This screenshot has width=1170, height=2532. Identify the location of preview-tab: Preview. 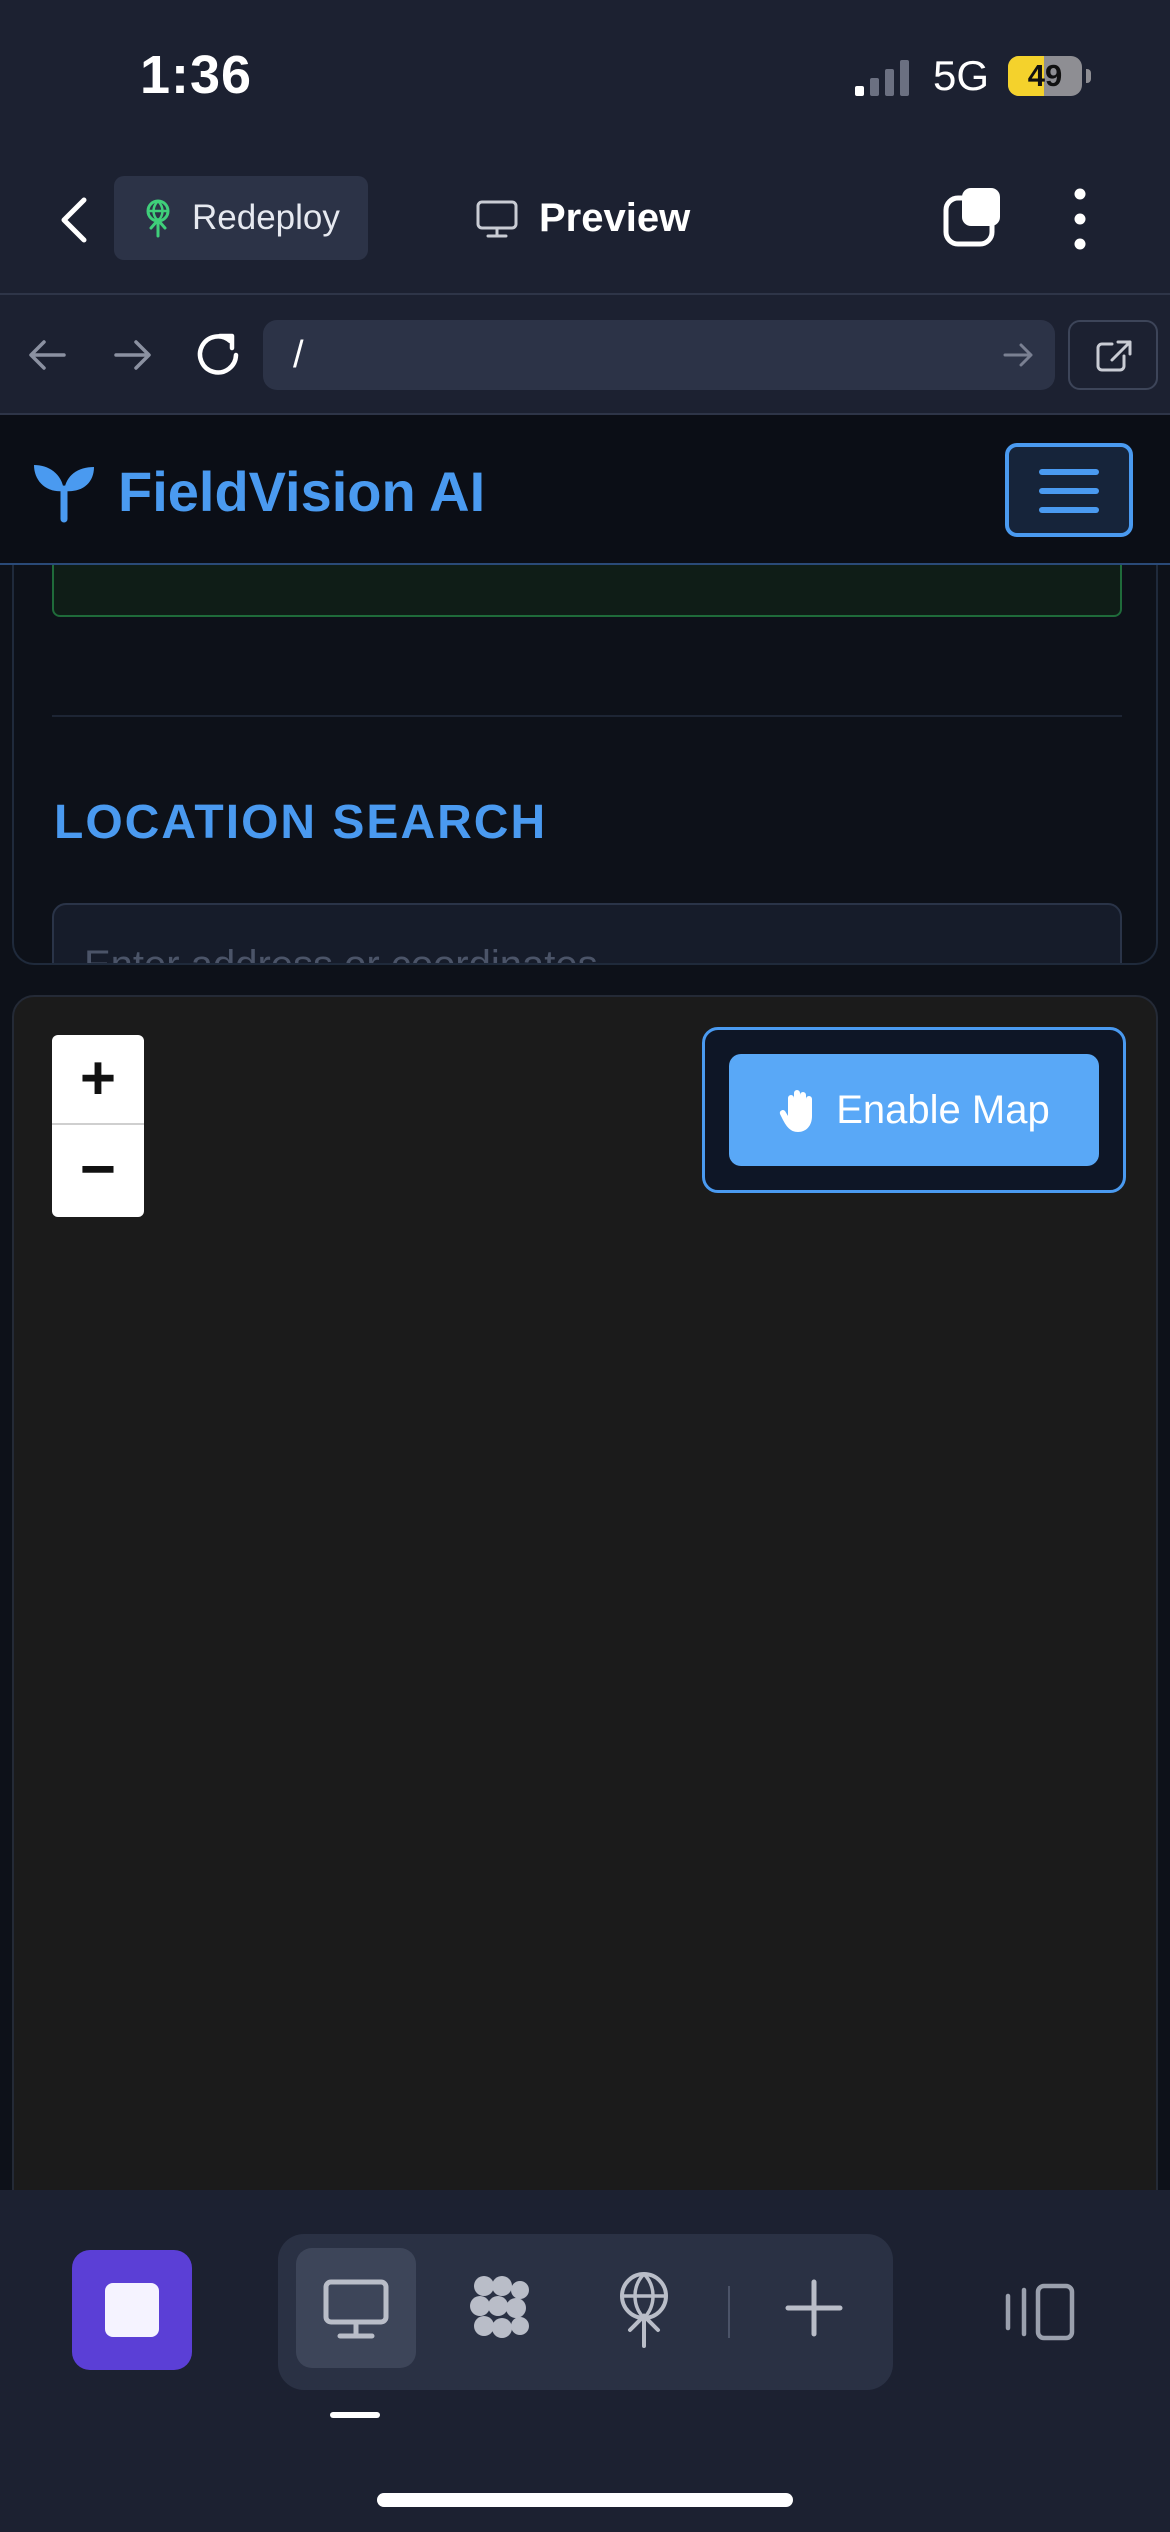
(582, 218).